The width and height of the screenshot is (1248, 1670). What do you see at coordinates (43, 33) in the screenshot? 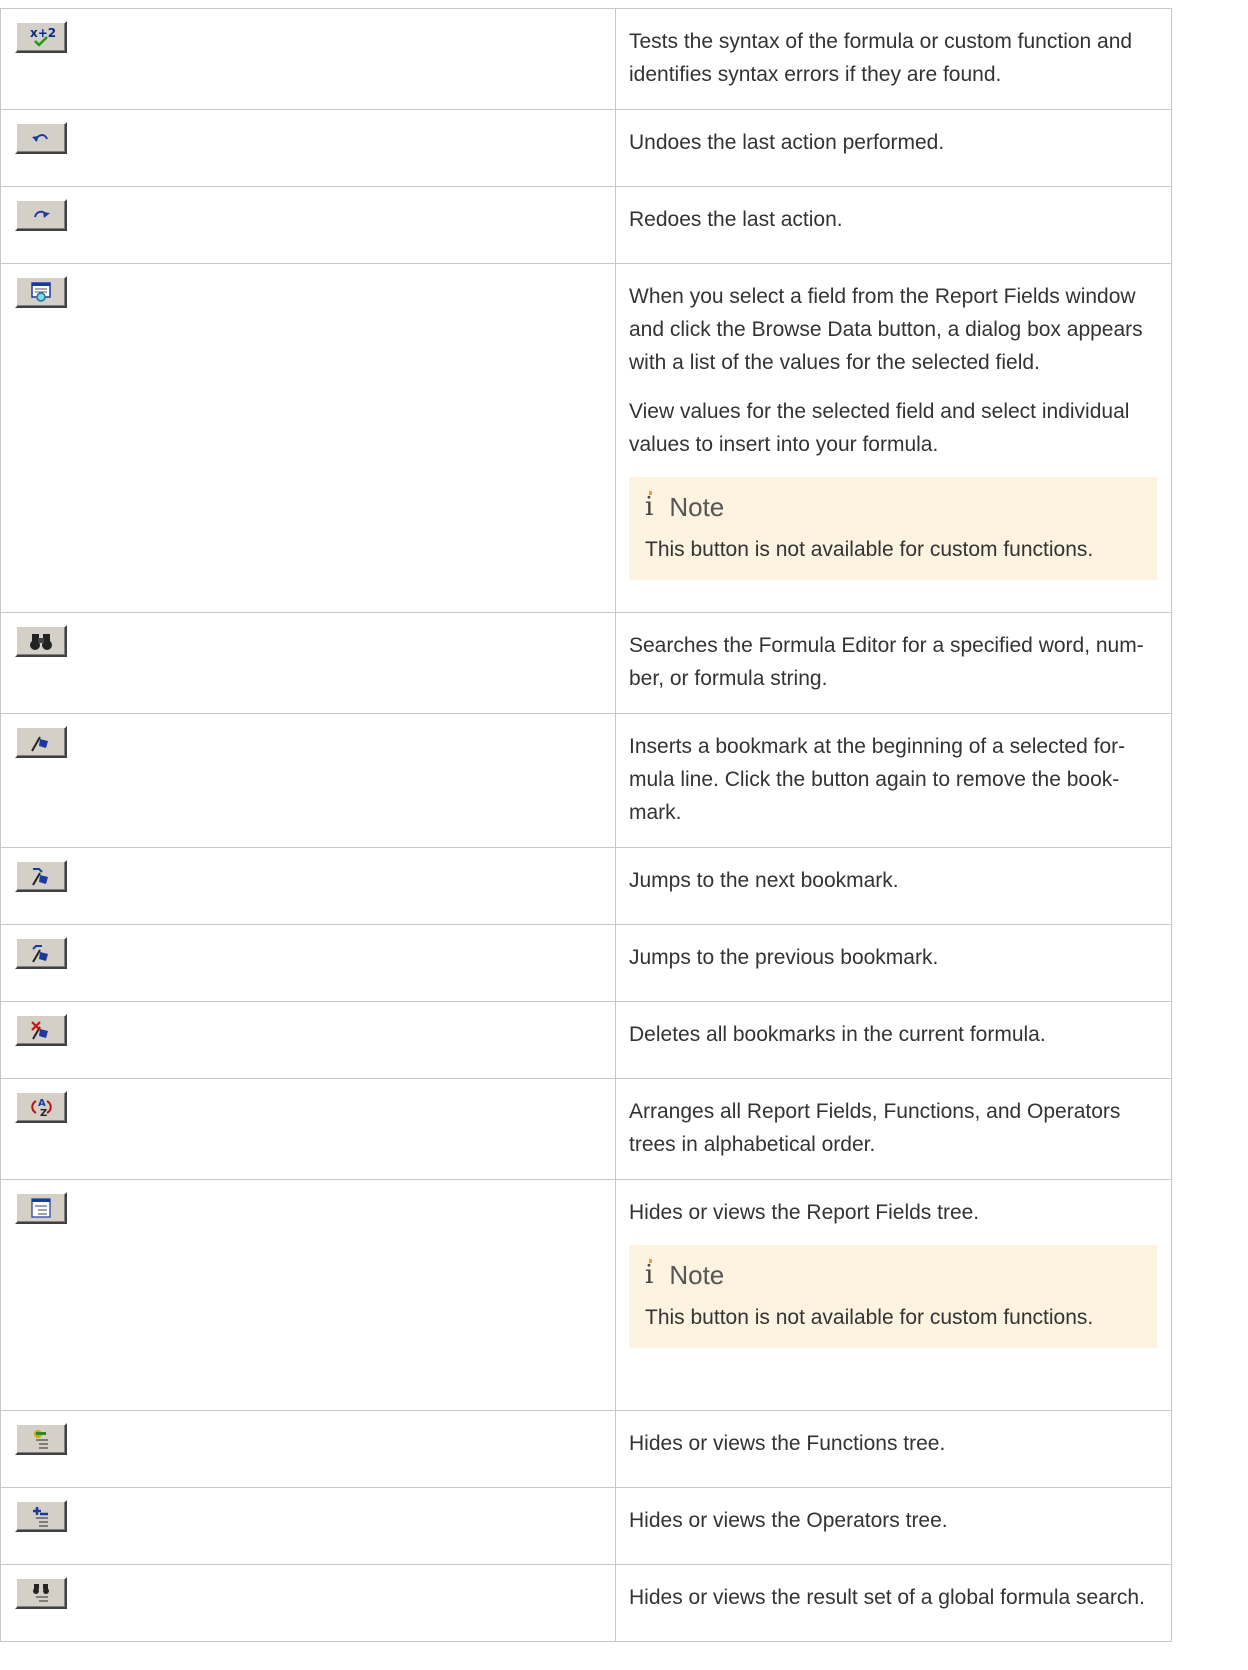
I see `svg-text: x+2` at bounding box center [43, 33].